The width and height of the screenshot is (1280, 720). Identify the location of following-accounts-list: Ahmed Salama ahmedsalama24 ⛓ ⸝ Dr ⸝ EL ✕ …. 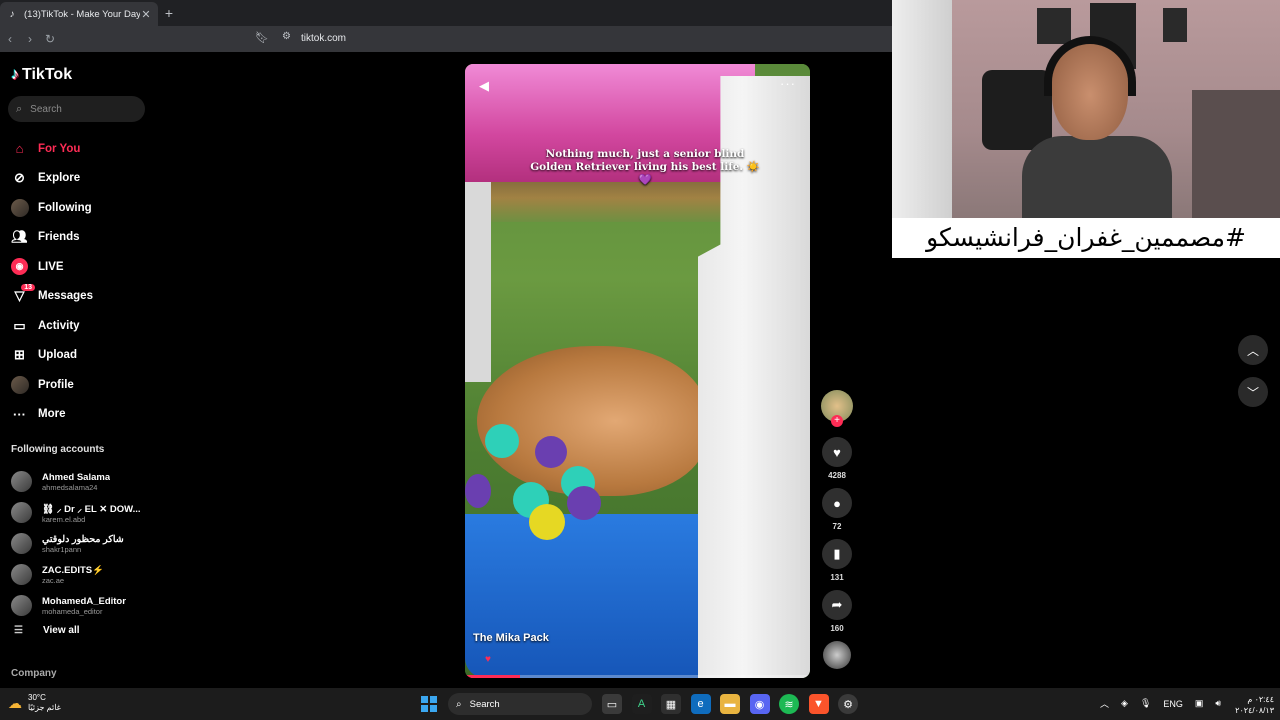
(76, 543).